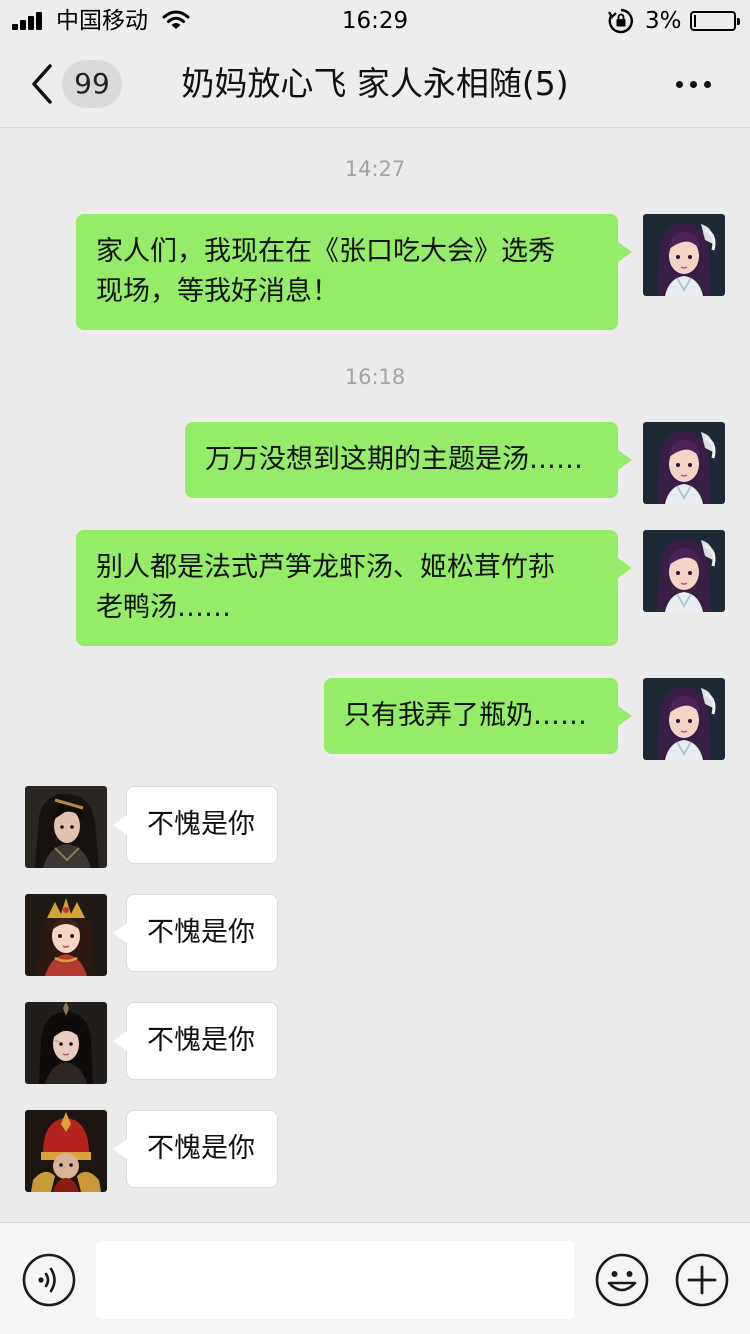 The width and height of the screenshot is (750, 1334). Describe the element at coordinates (66, 1043) in the screenshot. I see `avatar-male-dark-hair` at that location.